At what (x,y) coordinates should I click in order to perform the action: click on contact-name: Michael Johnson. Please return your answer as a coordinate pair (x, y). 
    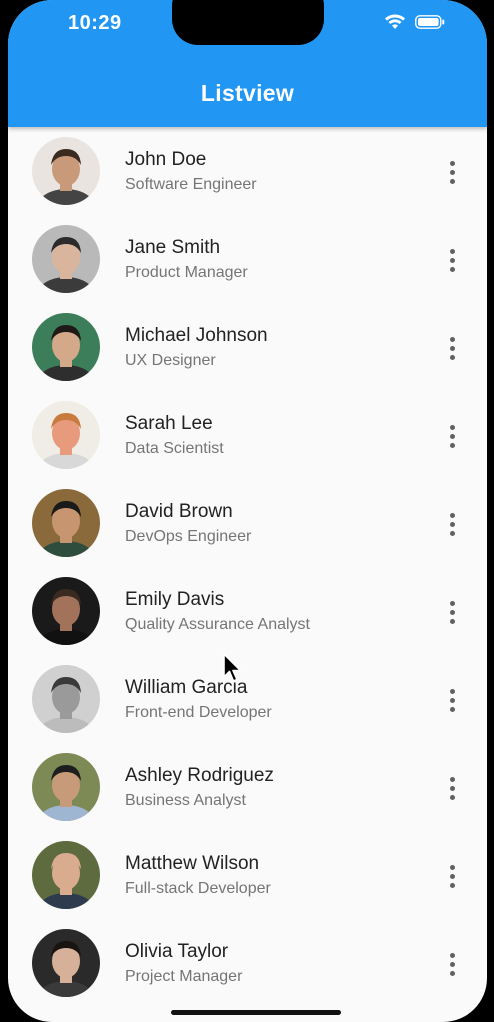
    Looking at the image, I should click on (196, 335).